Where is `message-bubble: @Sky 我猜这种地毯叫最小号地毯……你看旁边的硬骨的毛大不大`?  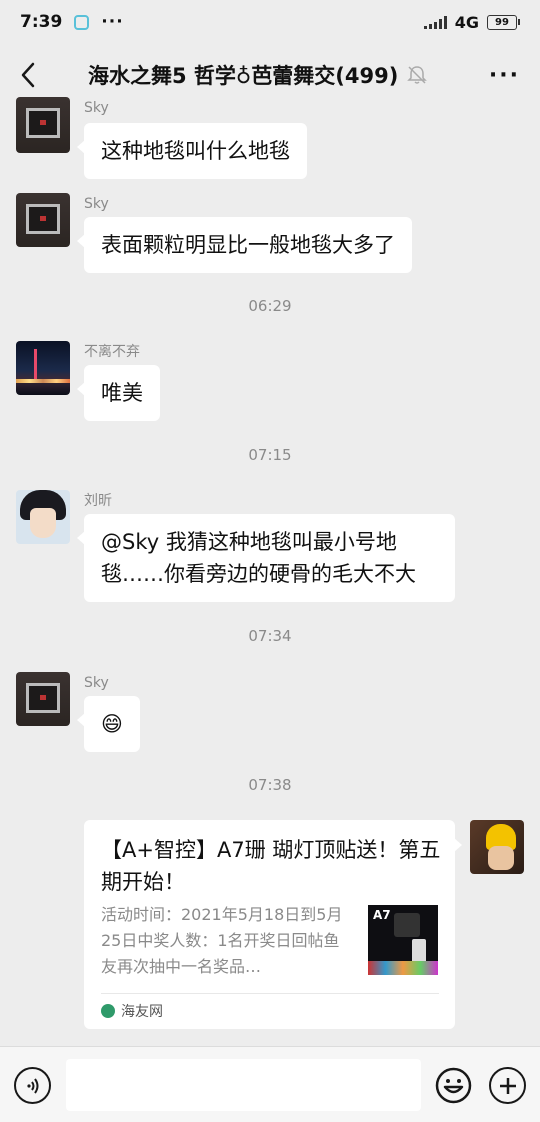
message-bubble: @Sky 我猜这种地毯叫最小号地毯……你看旁边的硬骨的毛大不大 is located at coordinates (266, 558).